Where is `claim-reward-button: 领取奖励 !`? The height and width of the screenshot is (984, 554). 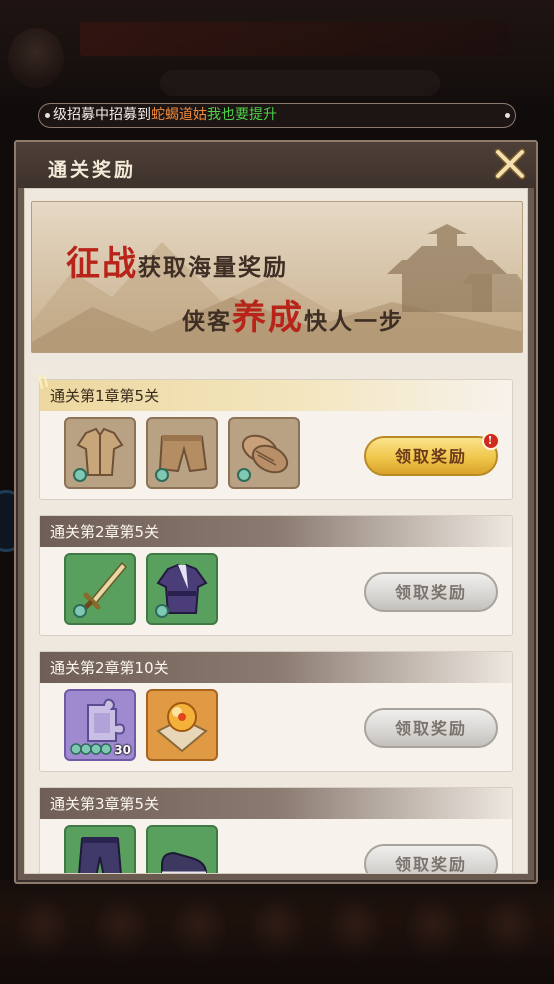
claim-reward-button: 领取奖励 ! is located at coordinates (432, 454).